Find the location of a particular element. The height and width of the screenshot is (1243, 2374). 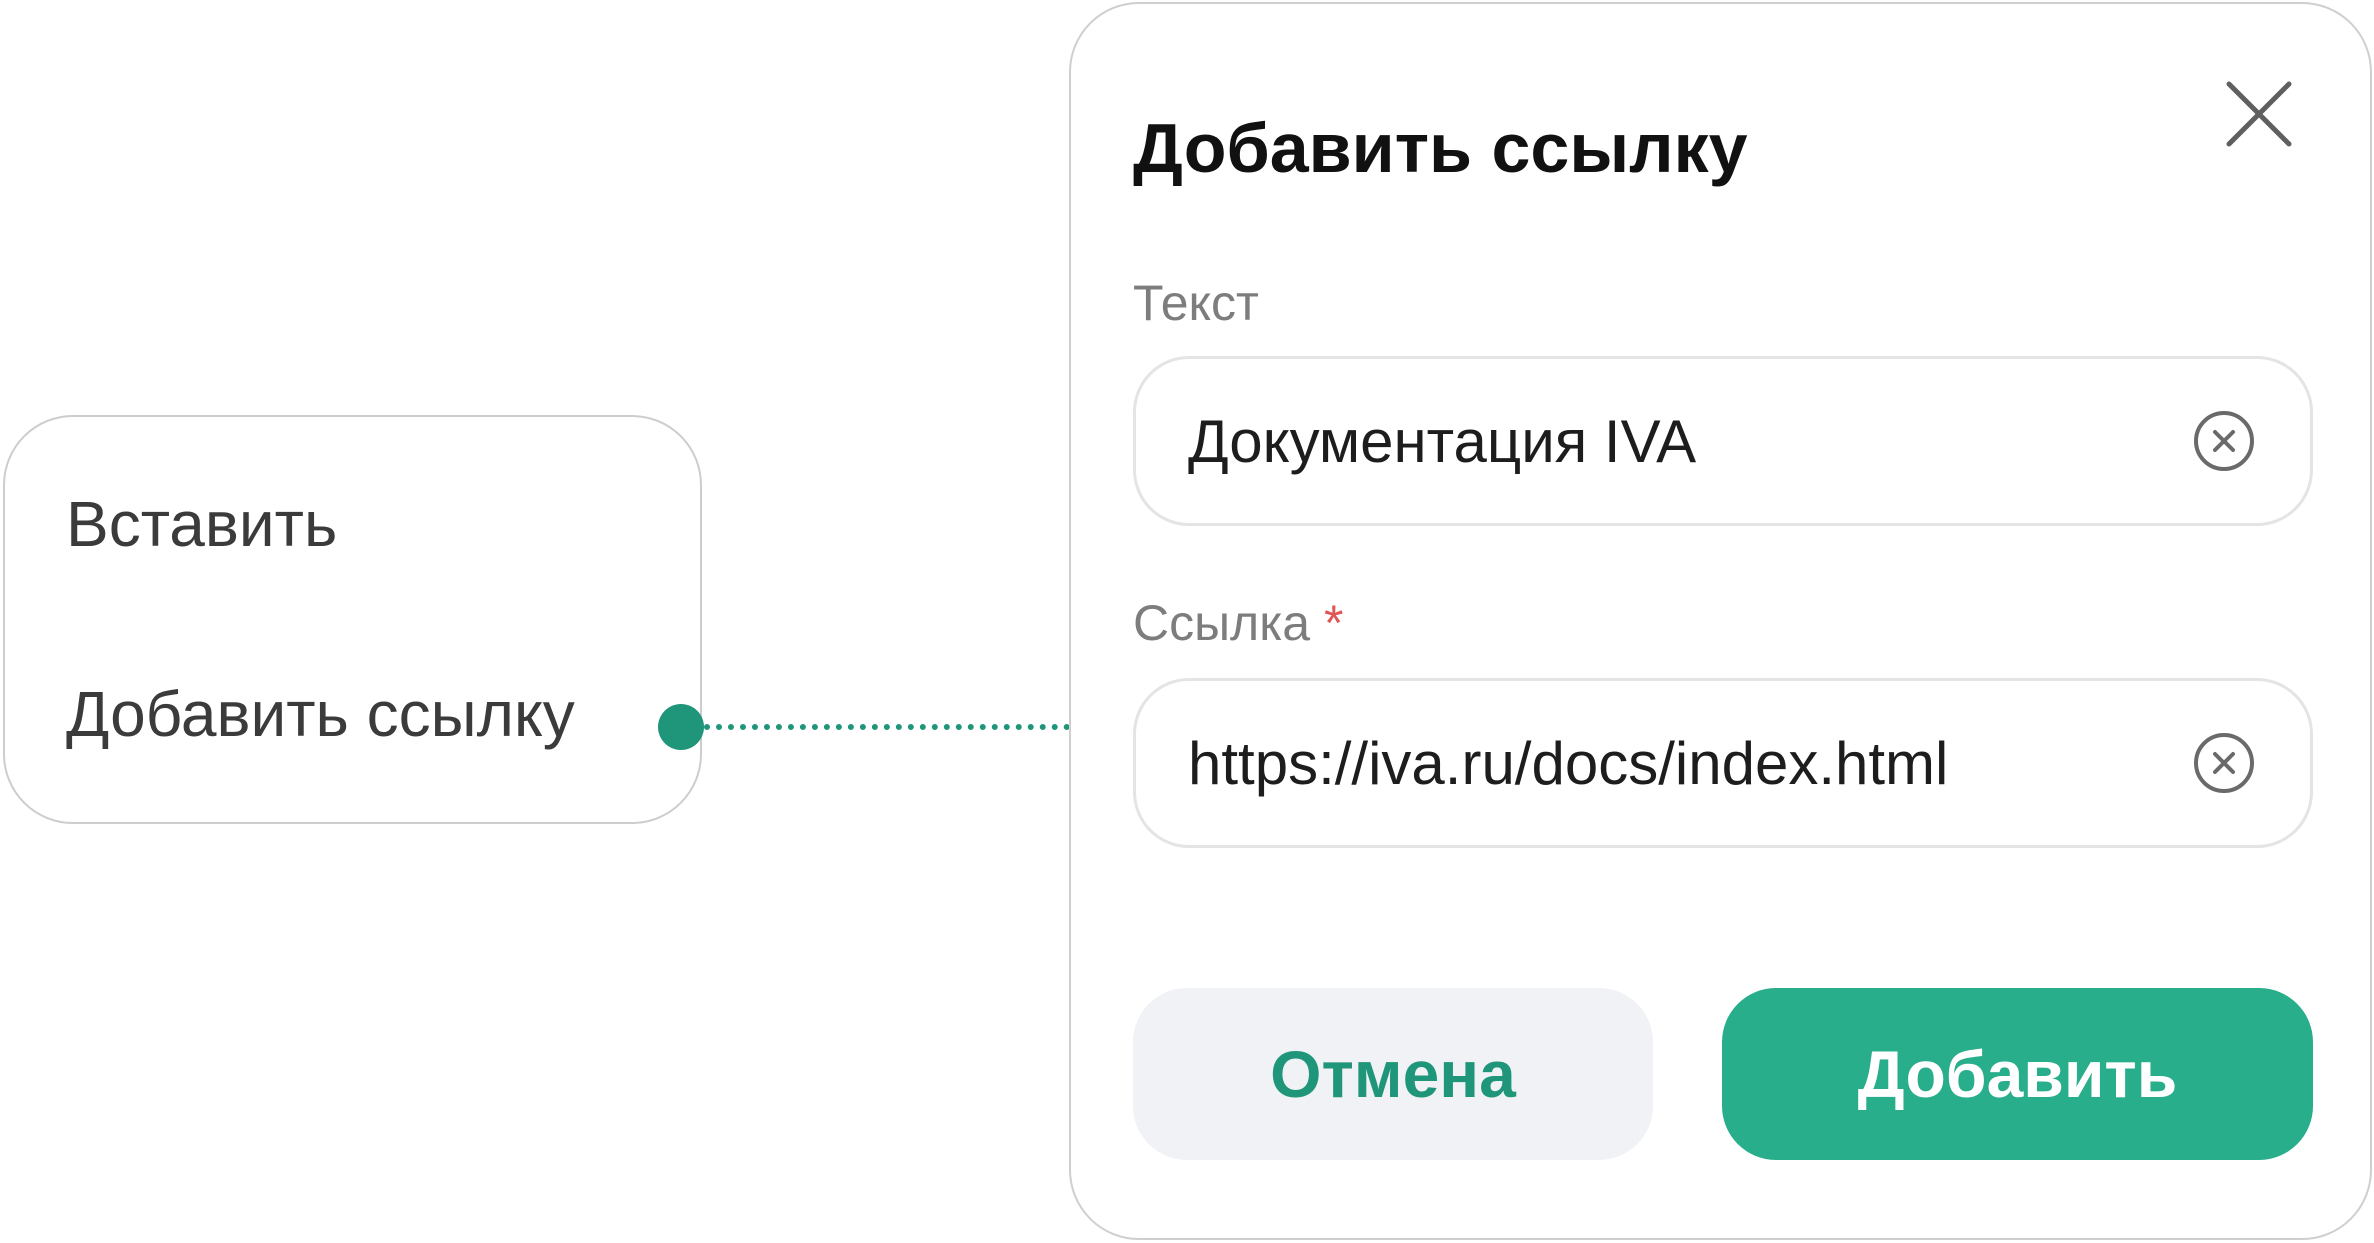

link-field-box is located at coordinates (1723, 763).